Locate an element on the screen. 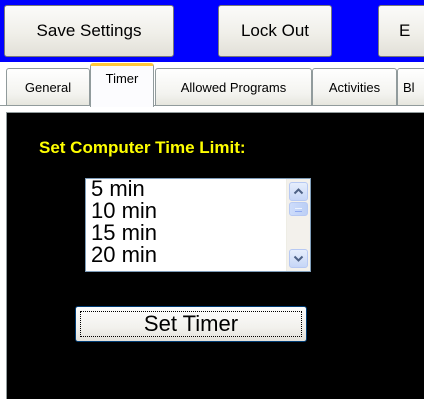 The height and width of the screenshot is (399, 424). time-limit-options: 5 min 10 min 15 min 20 min is located at coordinates (124, 222).